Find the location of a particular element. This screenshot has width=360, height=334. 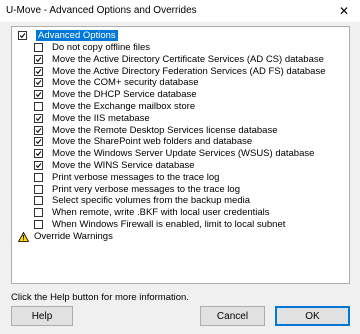

tree-item: Move the Exchange mailbox store is located at coordinates (114, 106).